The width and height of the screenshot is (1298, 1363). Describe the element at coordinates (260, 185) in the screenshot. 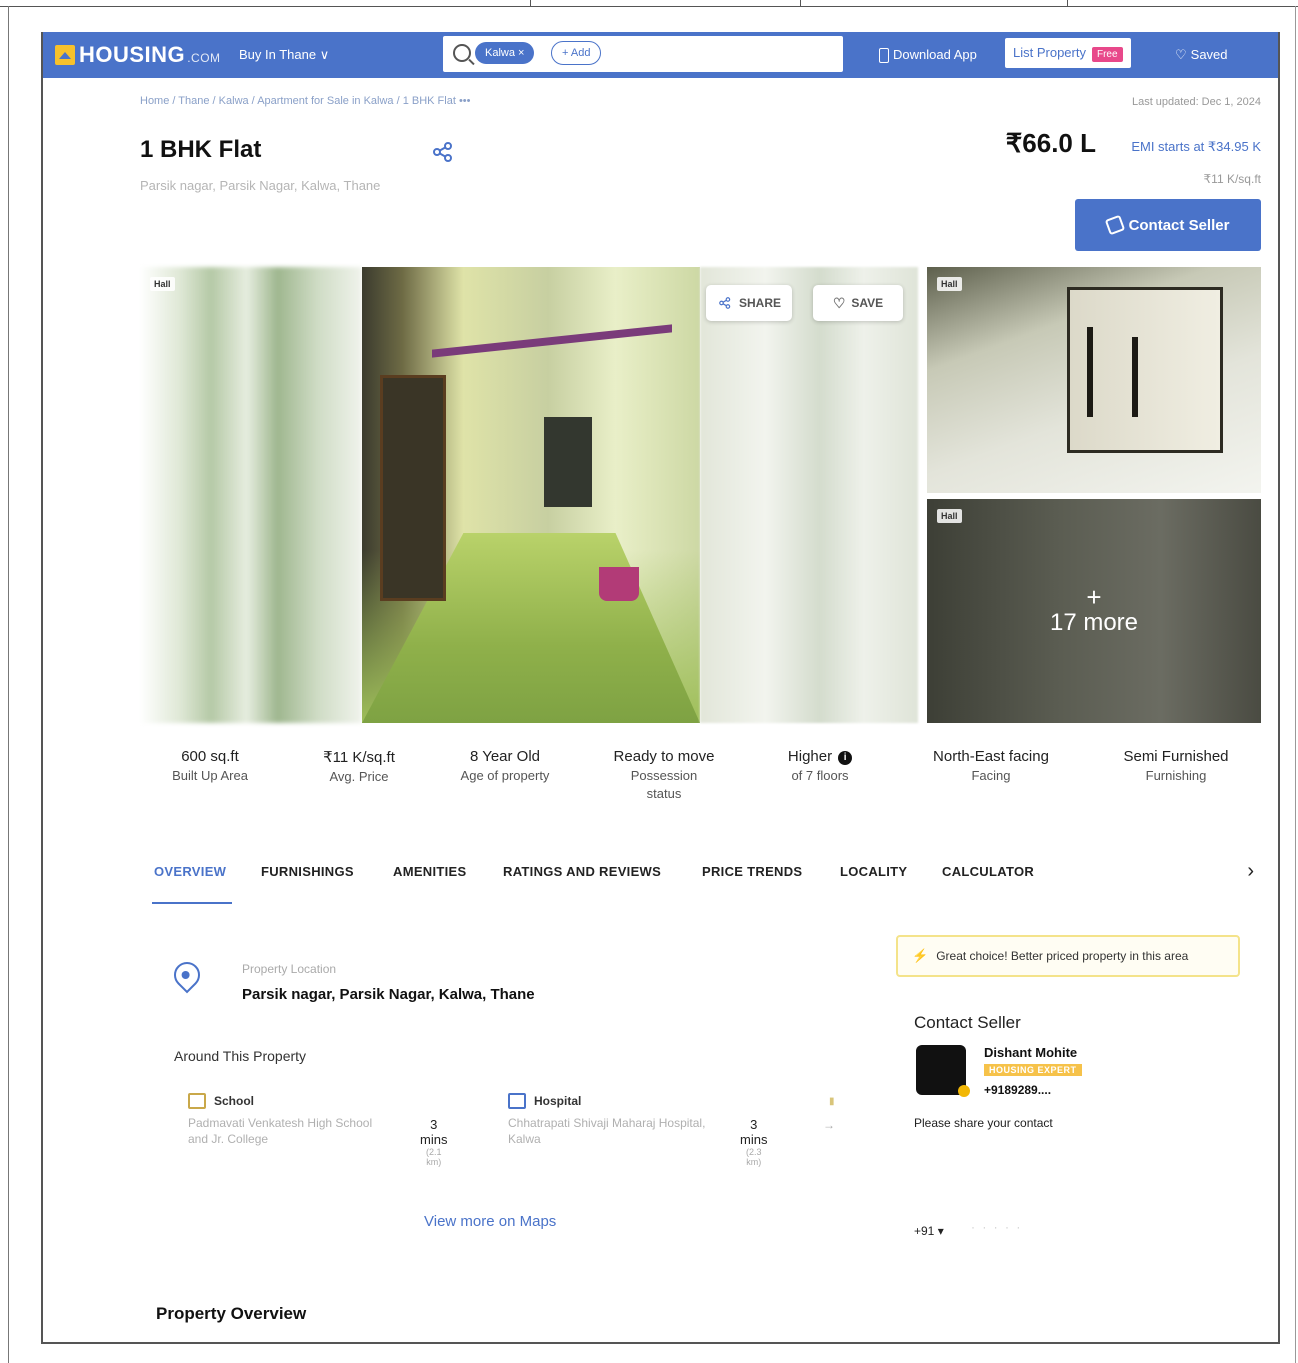

I see `listing-address: Parsik nagar, Parsik Nagar, Kalwa, Thane` at that location.